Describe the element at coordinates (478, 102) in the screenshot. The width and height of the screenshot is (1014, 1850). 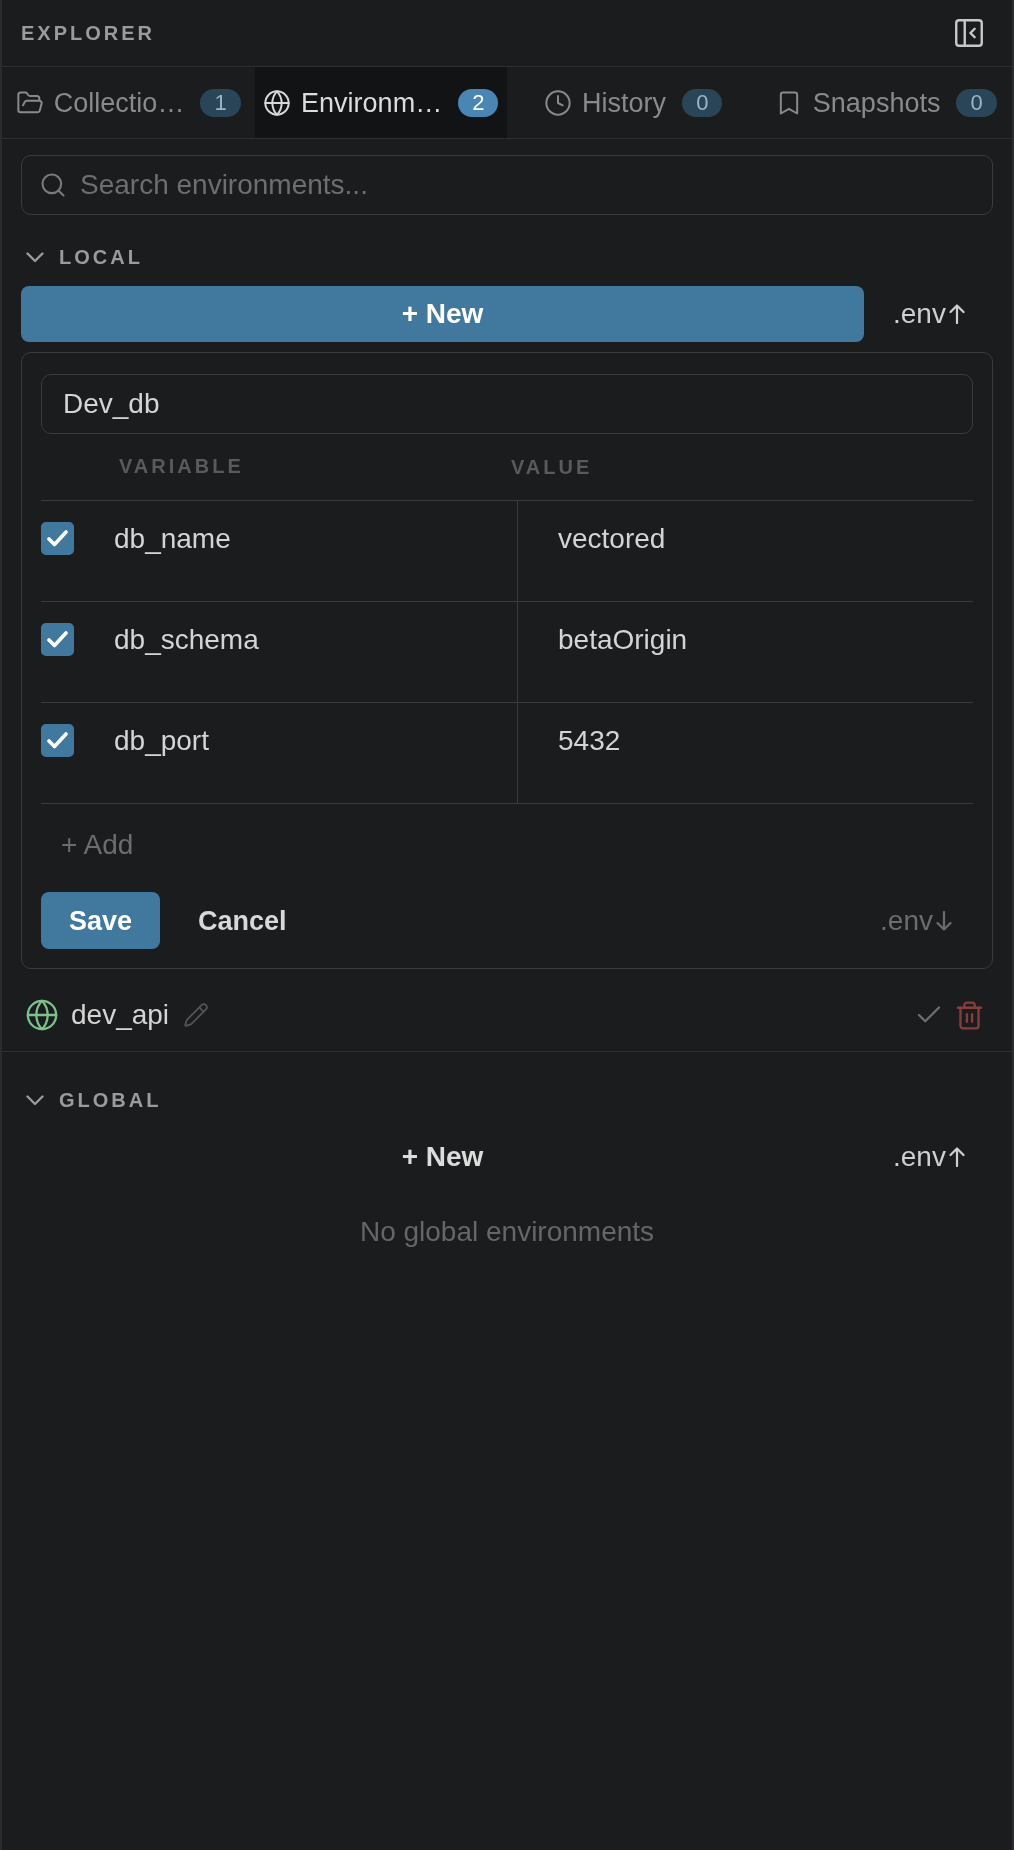
I see `count-badge: 2` at that location.